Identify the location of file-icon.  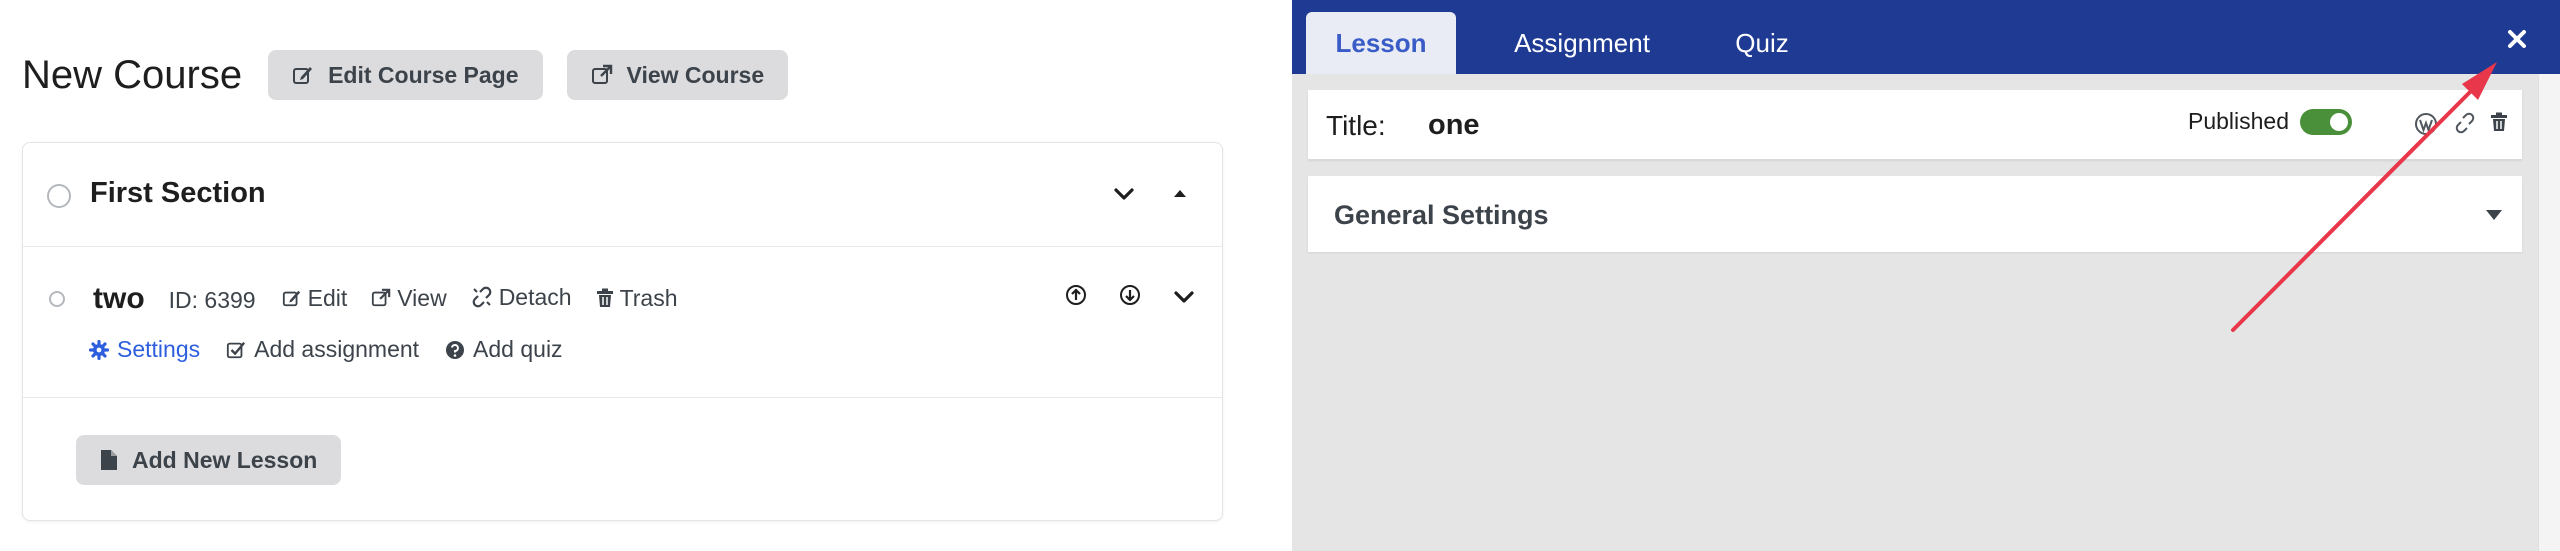
(109, 460).